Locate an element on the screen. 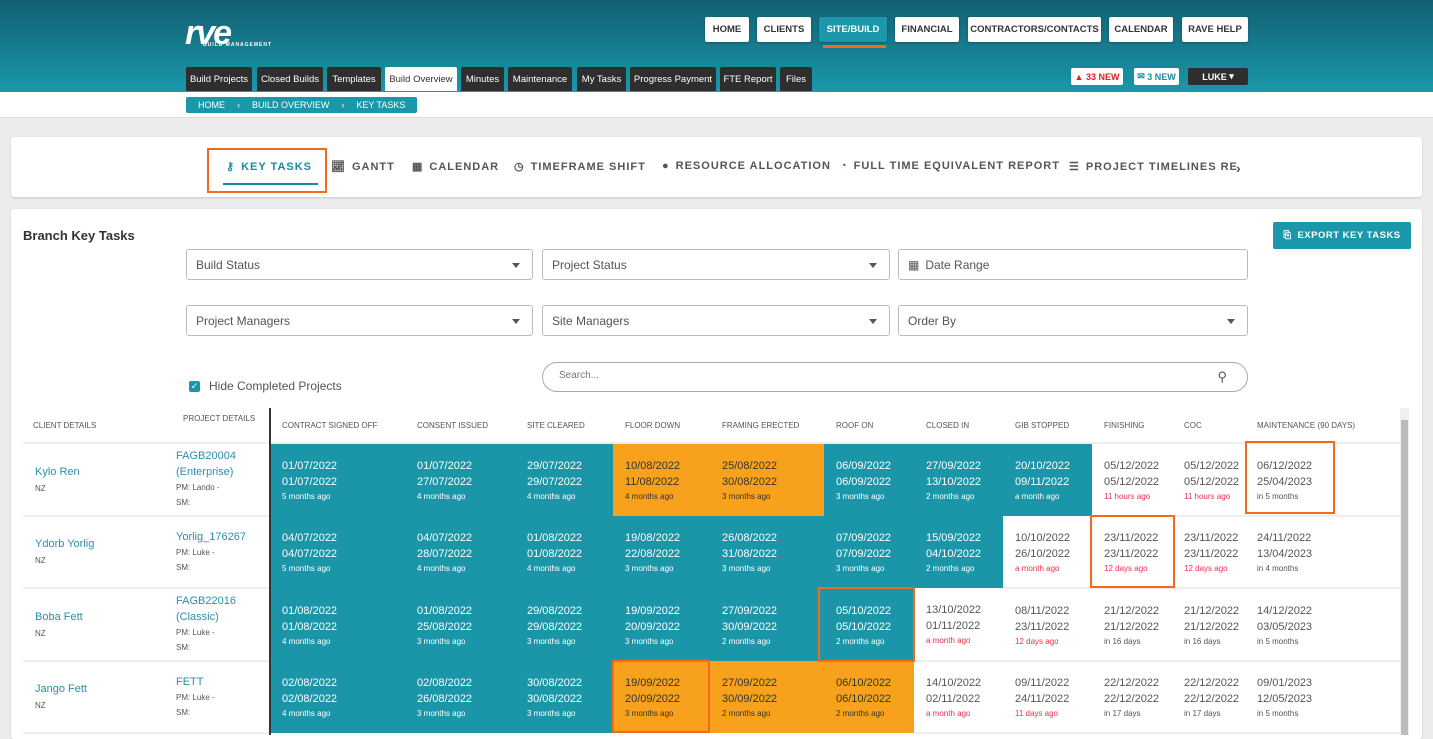 The image size is (1433, 739). task-cell: 26/08/2022 31/08/2022 3 months ago is located at coordinates (767, 551).